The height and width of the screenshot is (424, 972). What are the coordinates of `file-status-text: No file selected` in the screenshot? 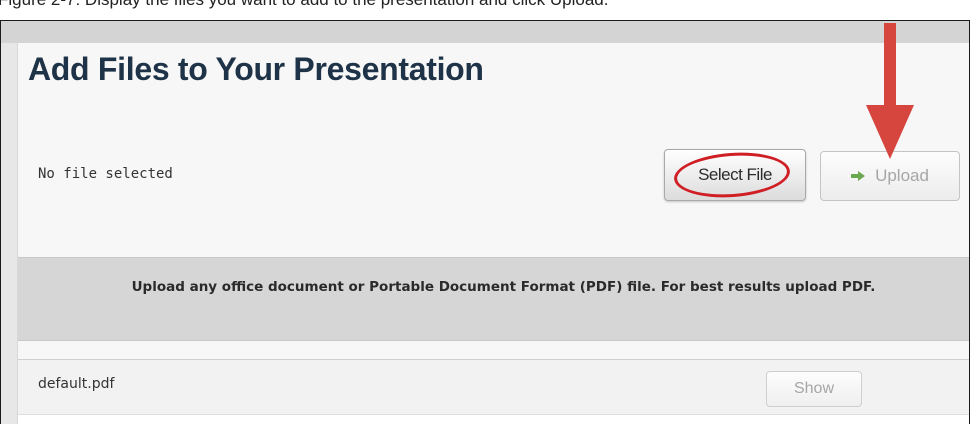 It's located at (105, 174).